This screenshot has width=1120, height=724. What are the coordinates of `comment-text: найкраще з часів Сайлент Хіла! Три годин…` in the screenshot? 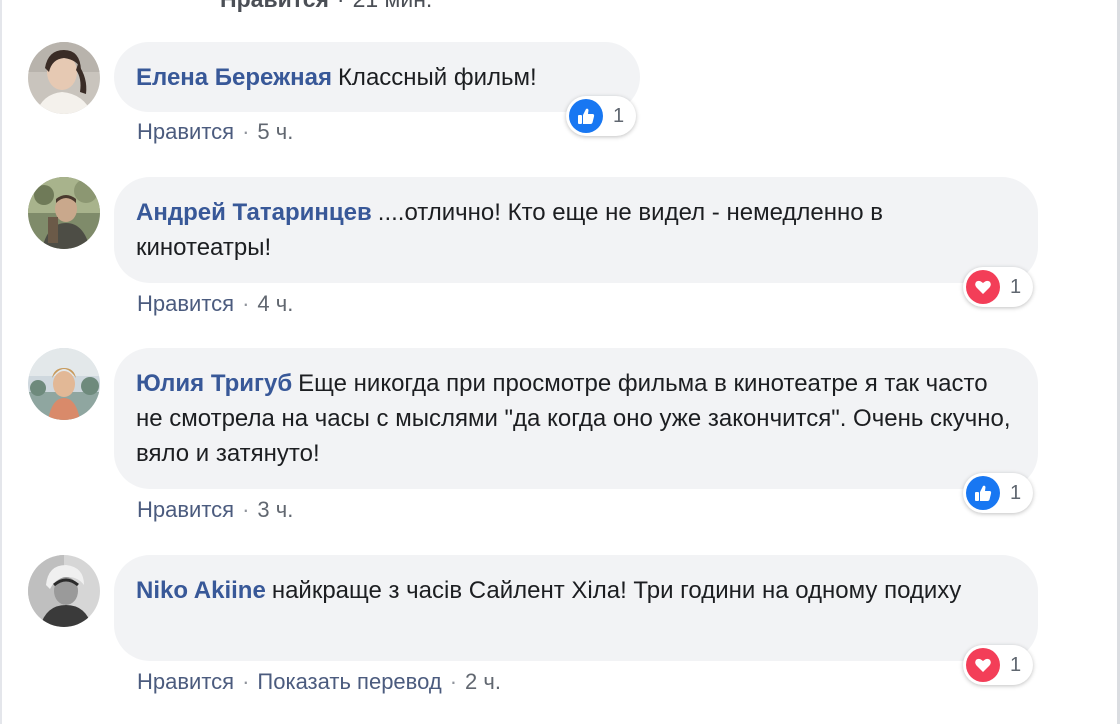 It's located at (616, 590).